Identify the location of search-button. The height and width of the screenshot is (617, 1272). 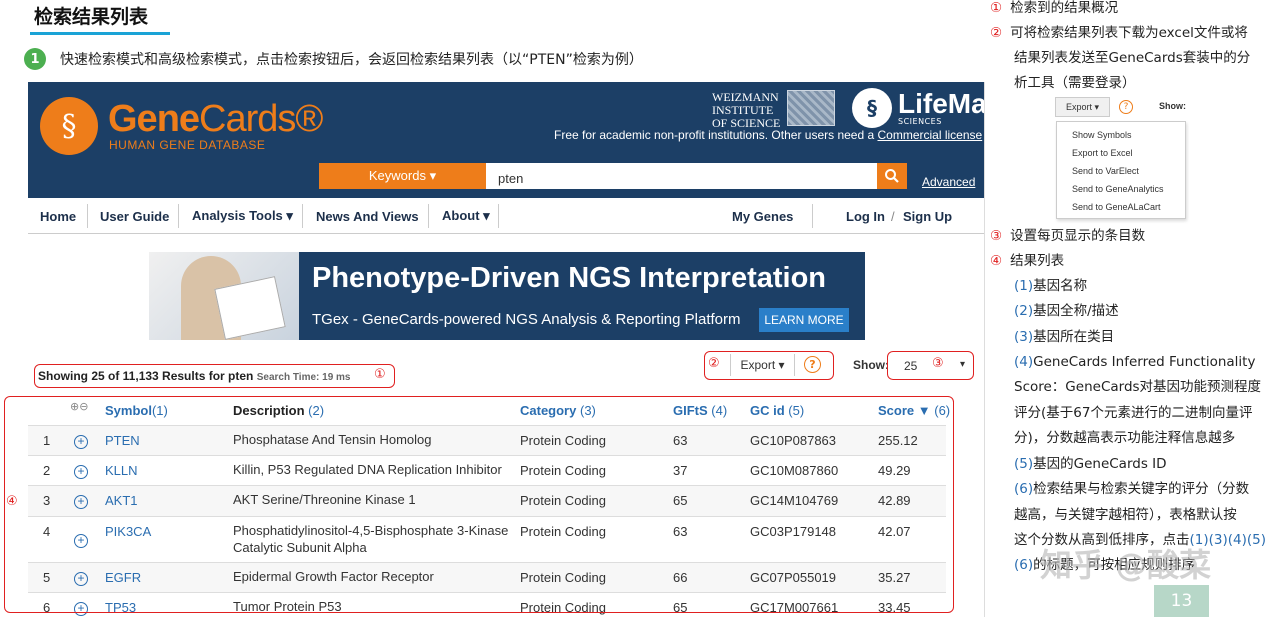
(892, 176).